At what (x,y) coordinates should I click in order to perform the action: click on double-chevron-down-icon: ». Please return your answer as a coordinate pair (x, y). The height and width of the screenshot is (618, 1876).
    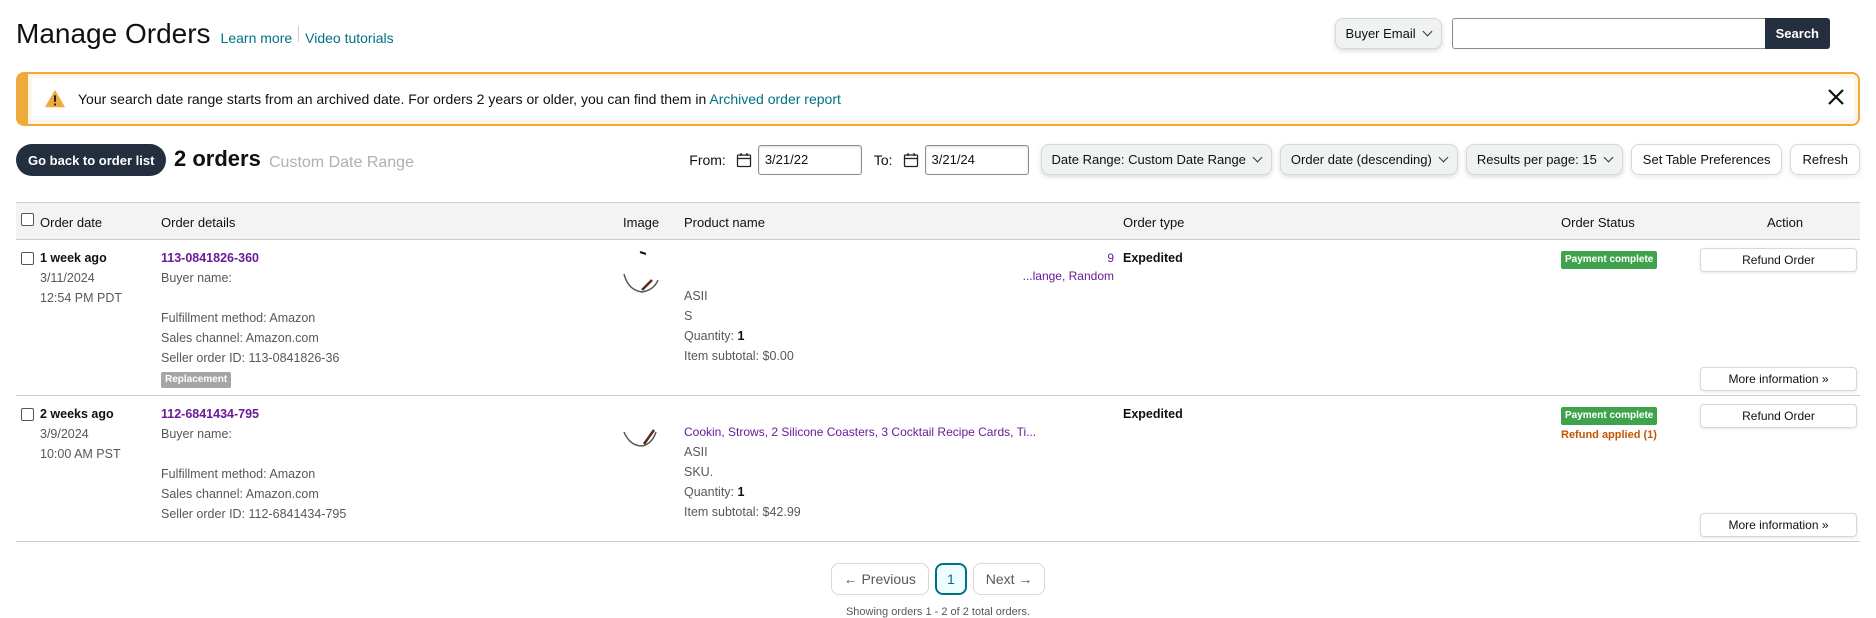
    Looking at the image, I should click on (1825, 379).